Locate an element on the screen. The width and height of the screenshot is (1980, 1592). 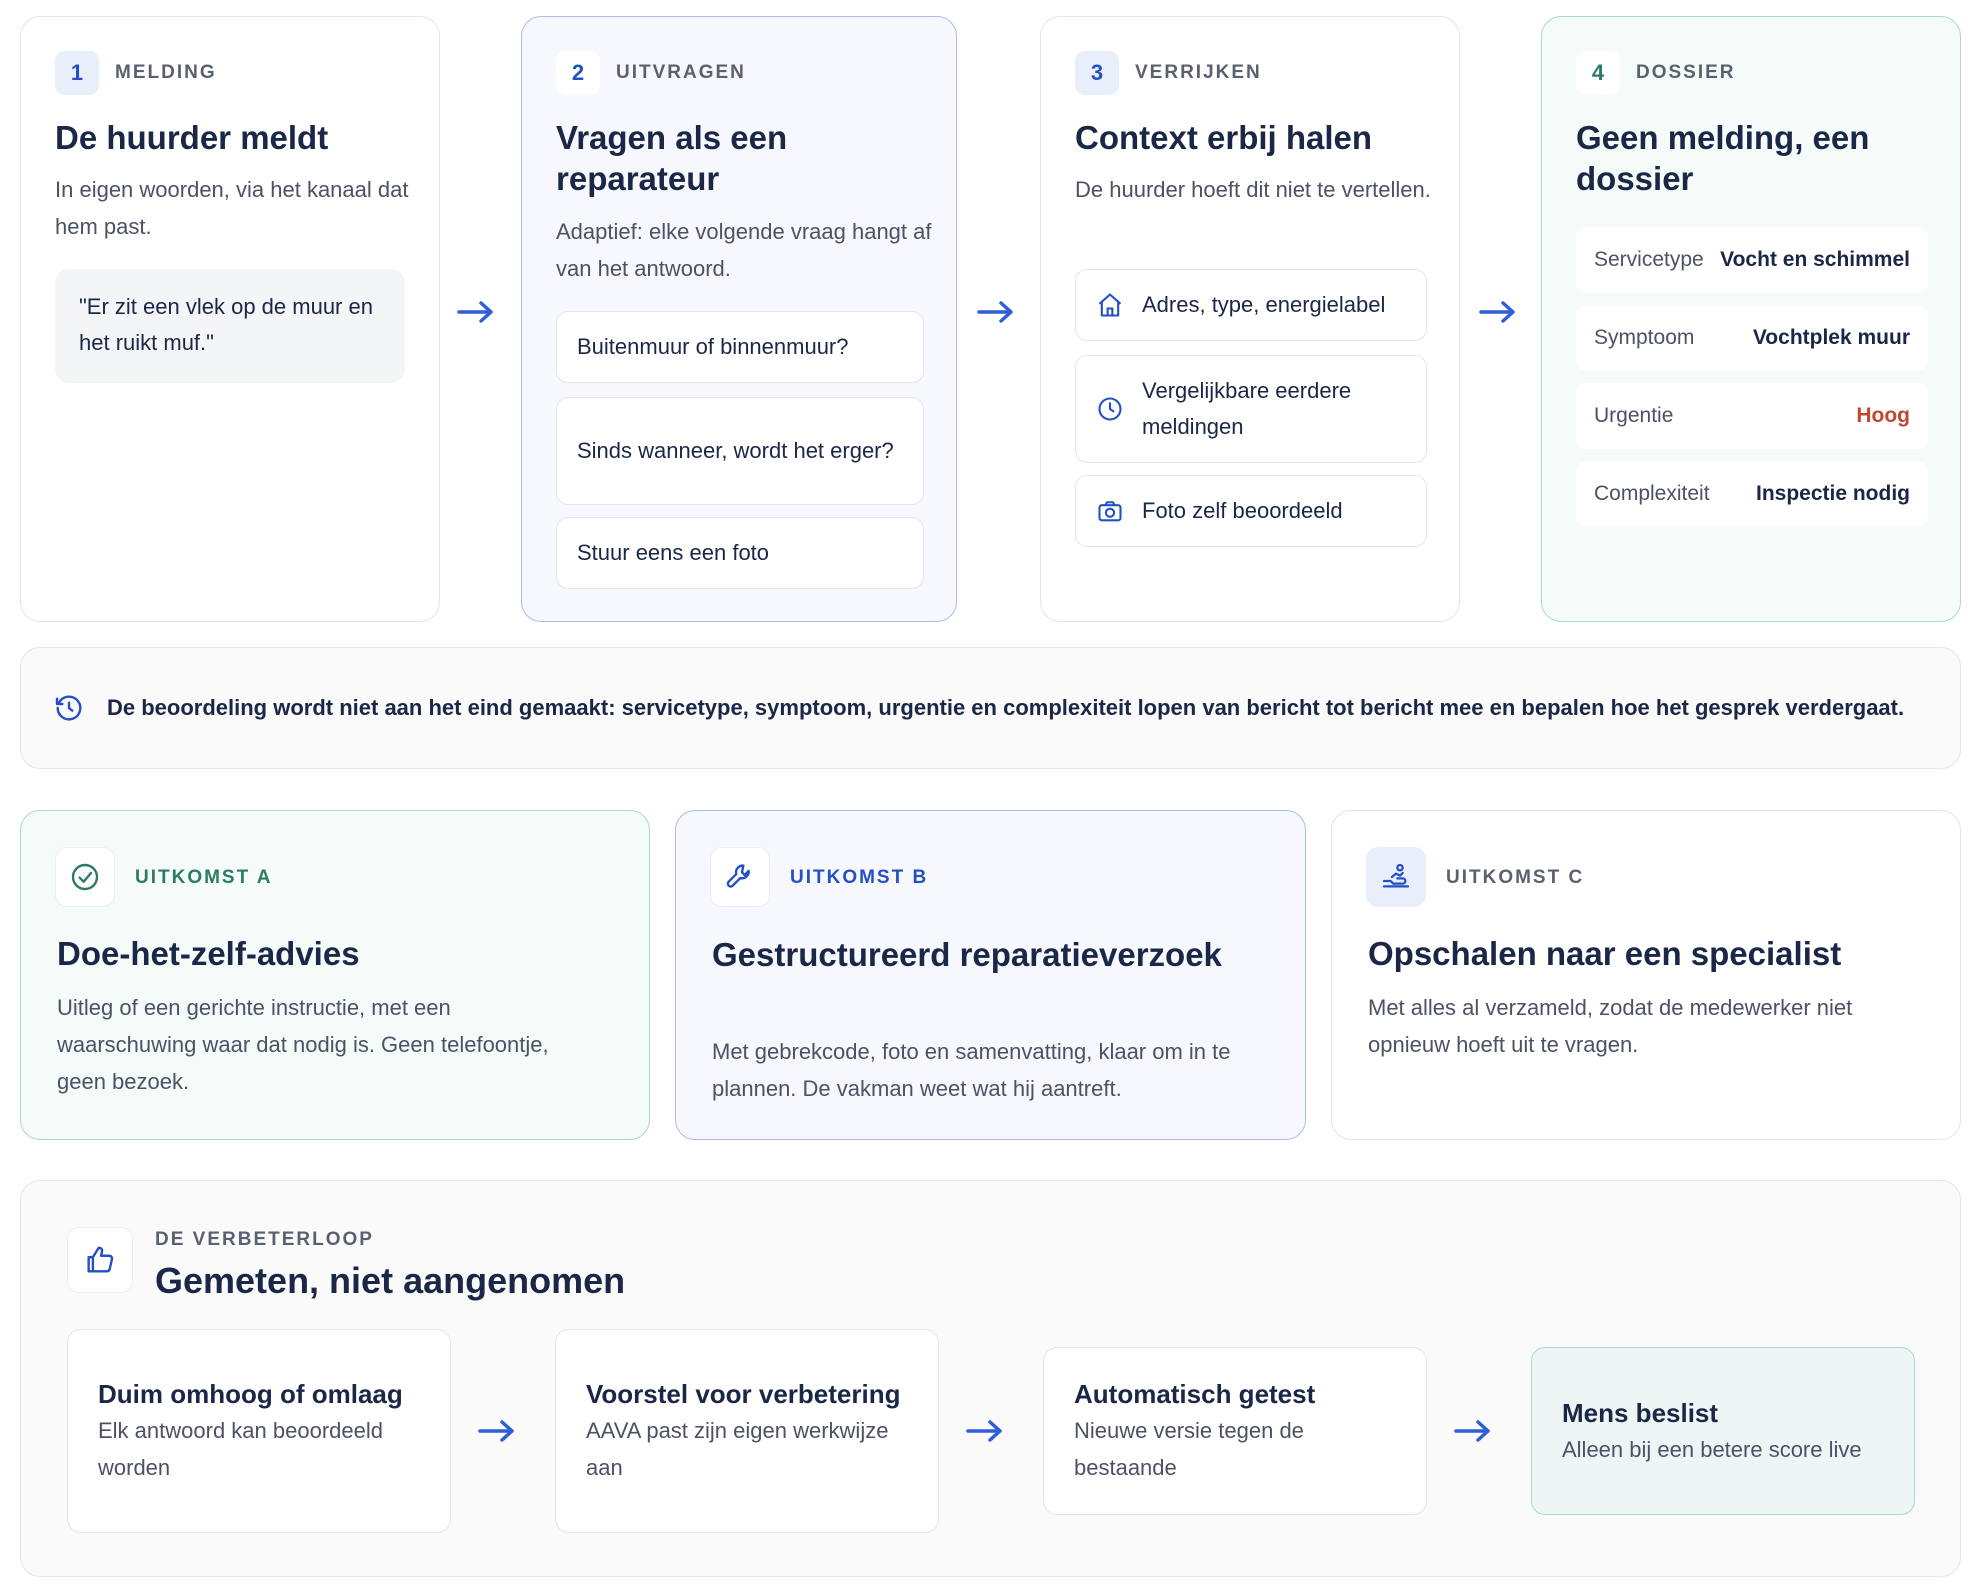
outcome-label: UITKOMST A is located at coordinates (204, 877).